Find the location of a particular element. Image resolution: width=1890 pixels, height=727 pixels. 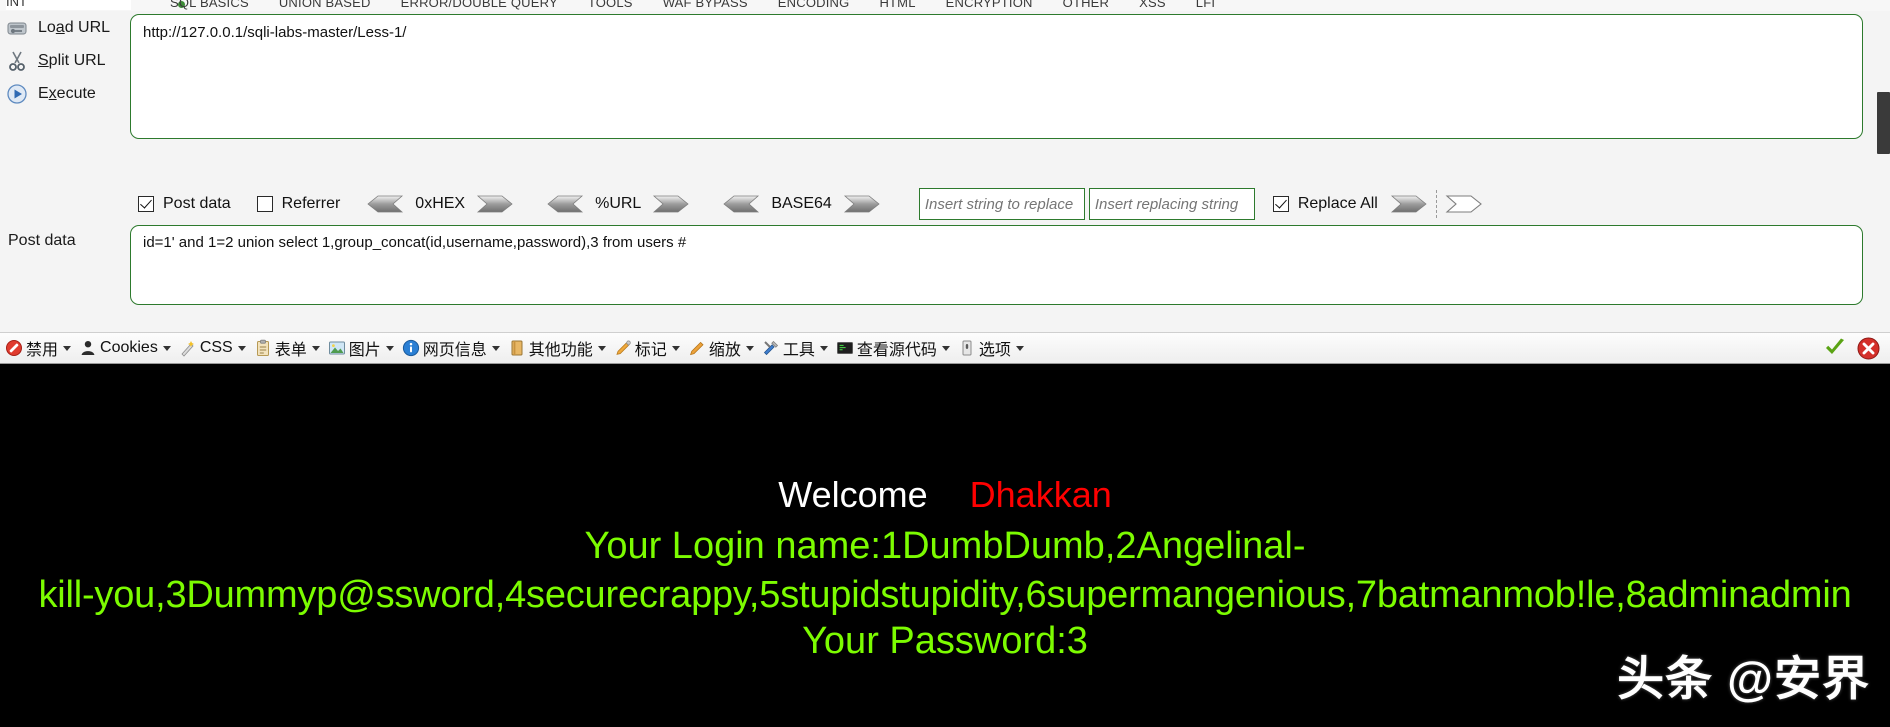

base64-encode-arrow-icon is located at coordinates (862, 204).